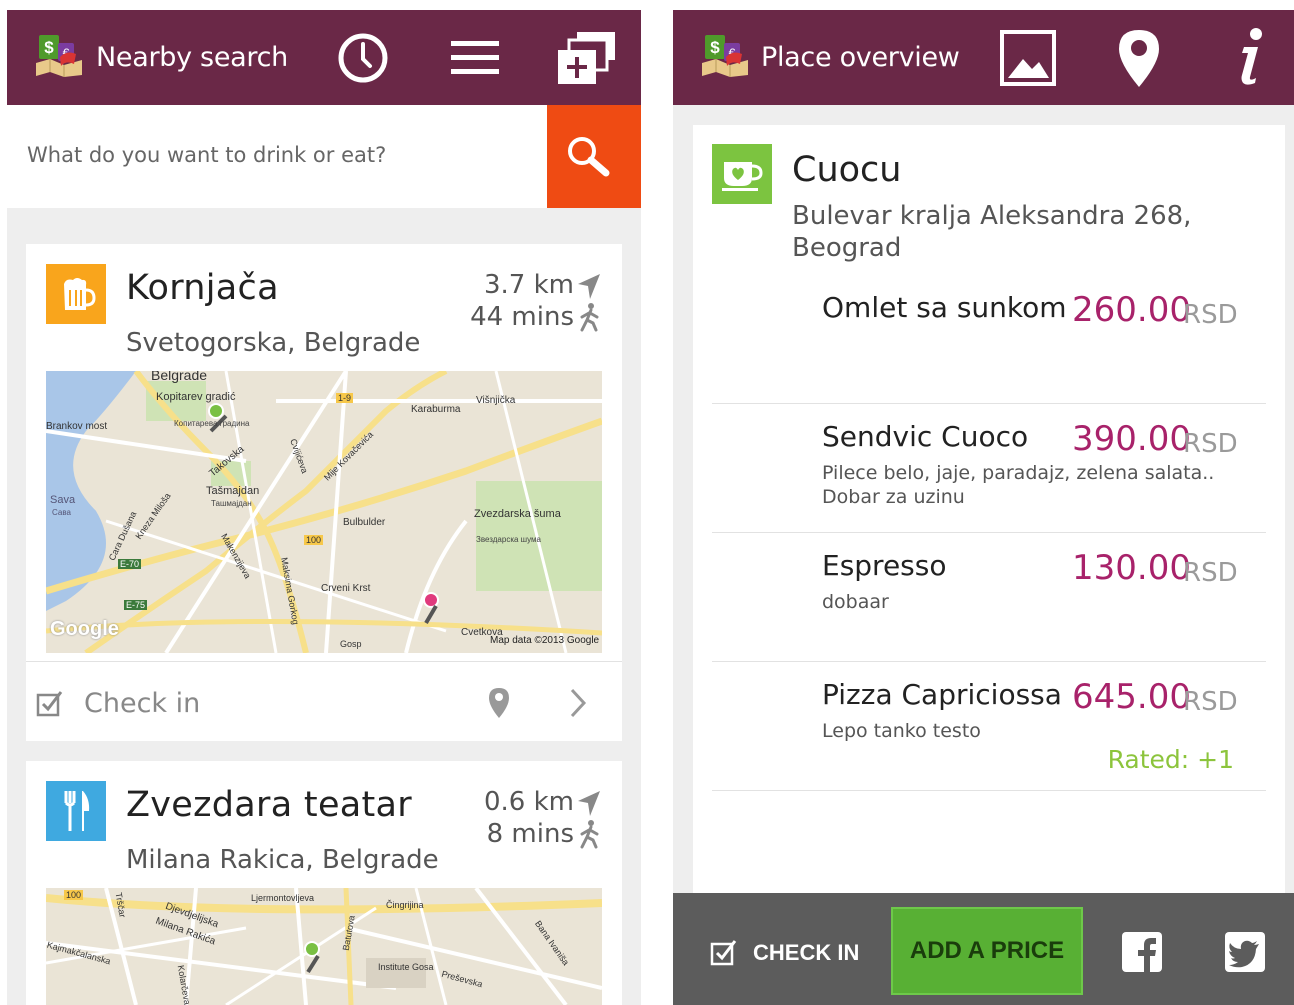 The image size is (1294, 1005). Describe the element at coordinates (724, 952) in the screenshot. I see `checkbox-icon` at that location.